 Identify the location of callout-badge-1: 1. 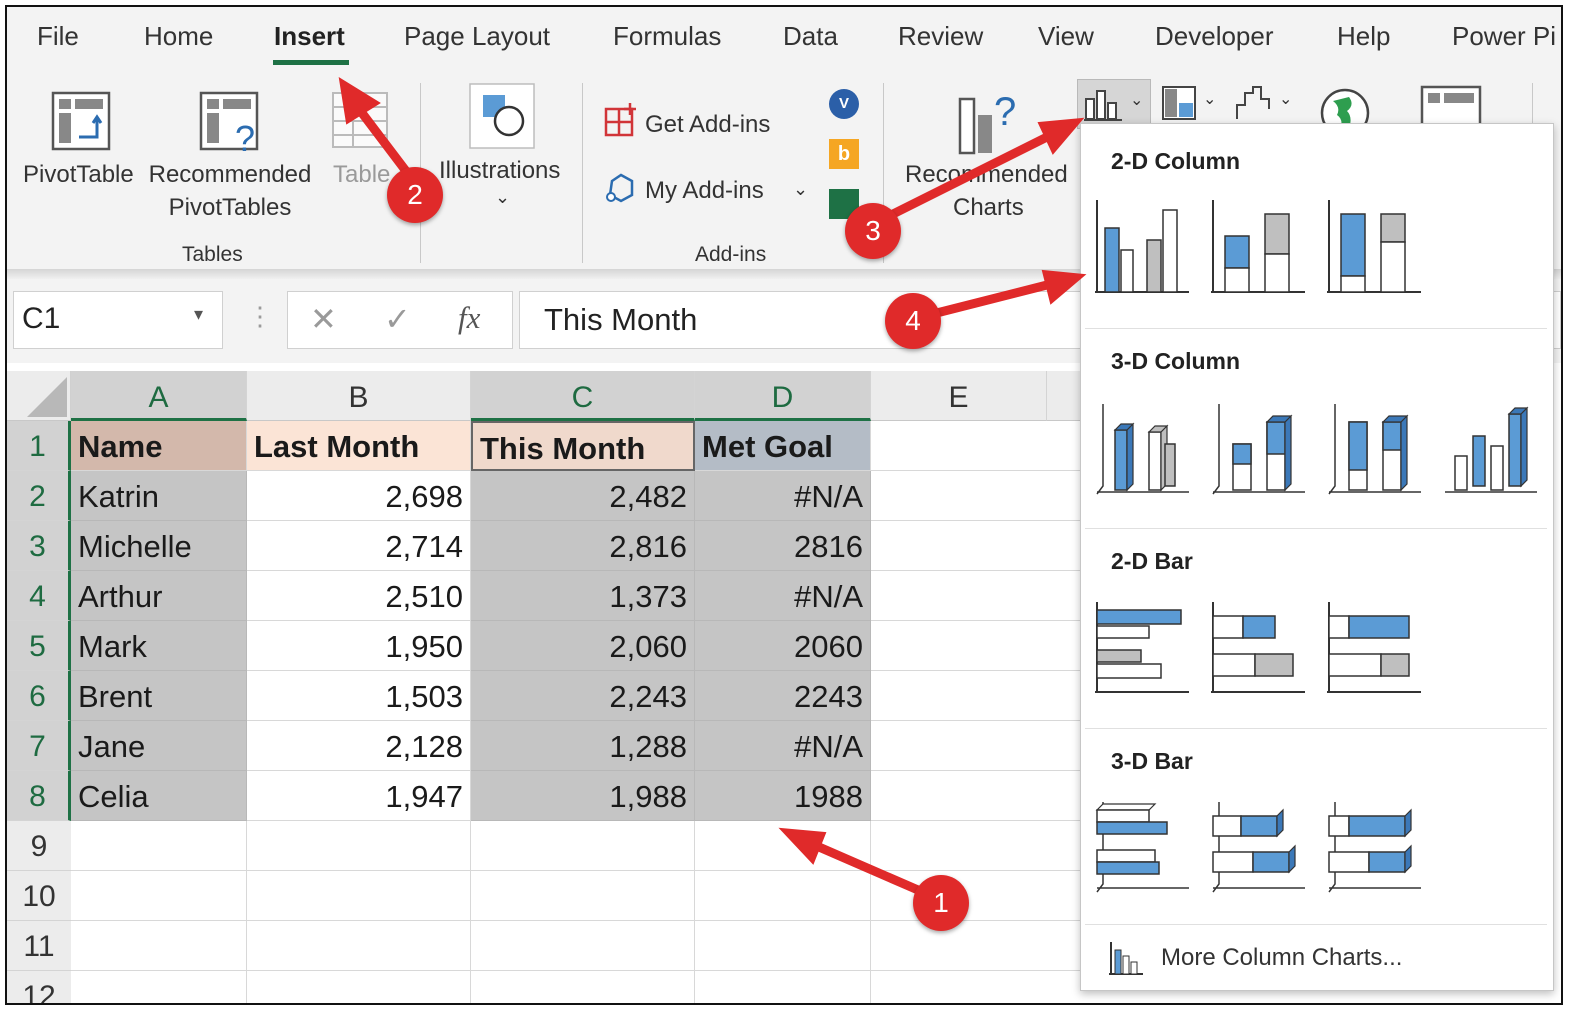
(941, 903).